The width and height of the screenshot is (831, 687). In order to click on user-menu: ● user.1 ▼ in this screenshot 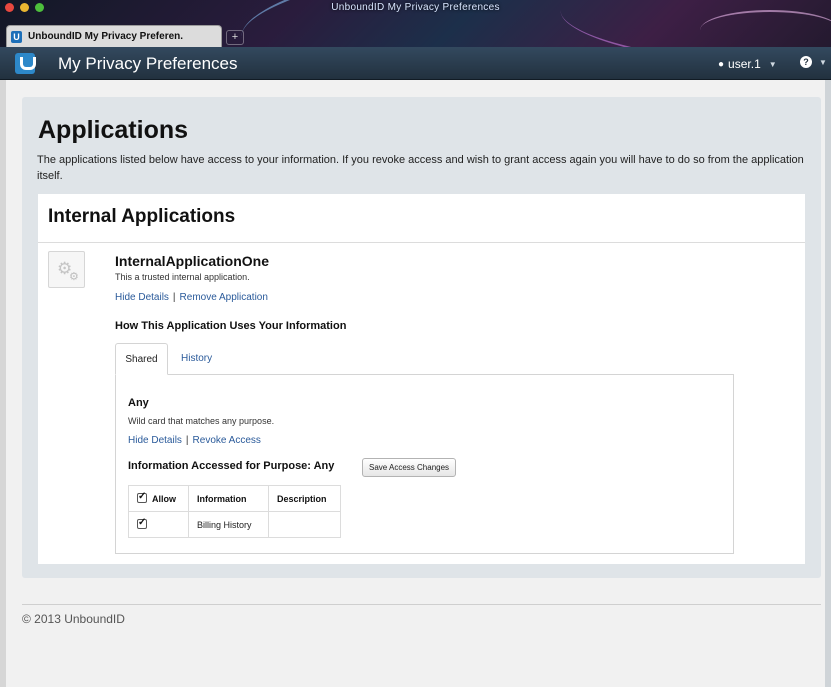, I will do `click(747, 64)`.